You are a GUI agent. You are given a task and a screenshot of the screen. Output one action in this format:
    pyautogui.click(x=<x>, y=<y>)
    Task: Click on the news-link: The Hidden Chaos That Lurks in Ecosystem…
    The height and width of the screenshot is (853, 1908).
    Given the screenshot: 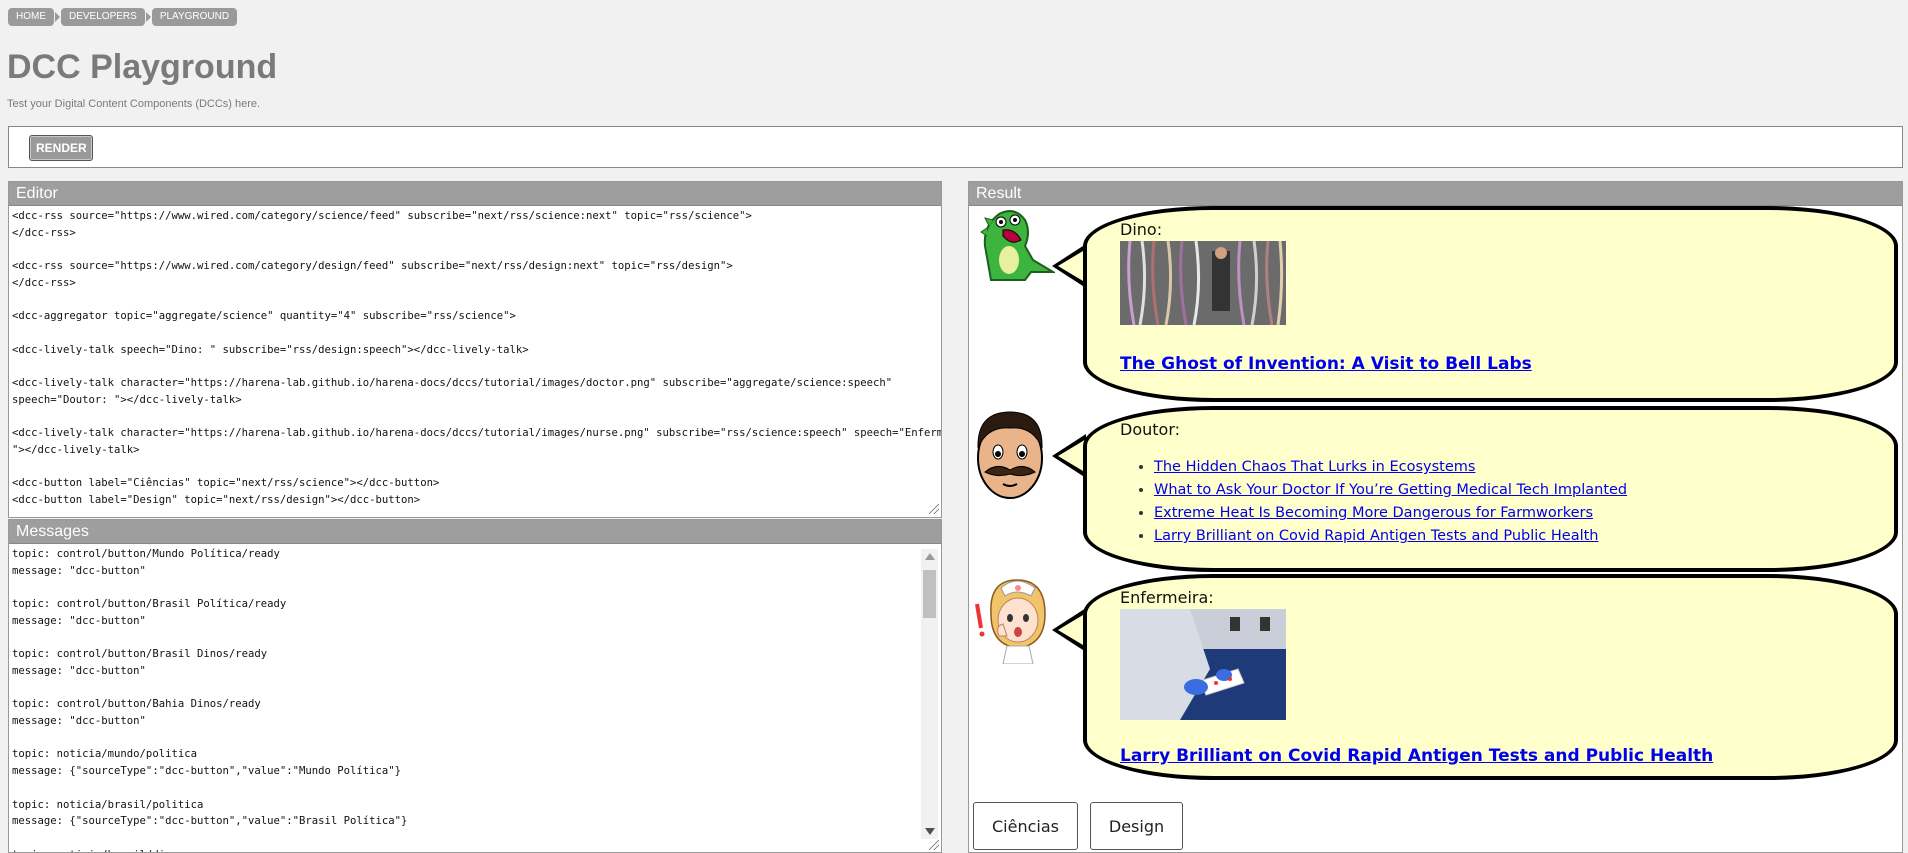 What is the action you would take?
    pyautogui.click(x=1314, y=467)
    